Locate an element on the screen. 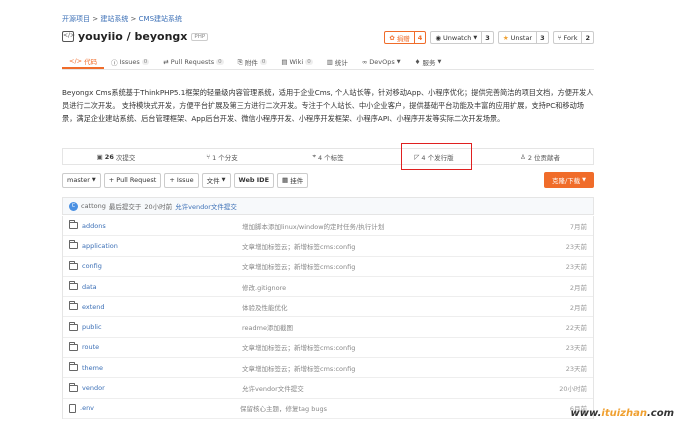  file-row: data 修改.gitignore 2月前 is located at coordinates (328, 287).